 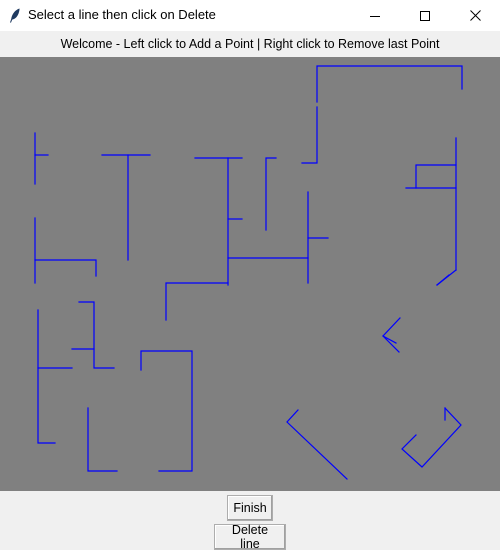 What do you see at coordinates (250, 15) in the screenshot?
I see `title-bar: Select a line then click on Delete` at bounding box center [250, 15].